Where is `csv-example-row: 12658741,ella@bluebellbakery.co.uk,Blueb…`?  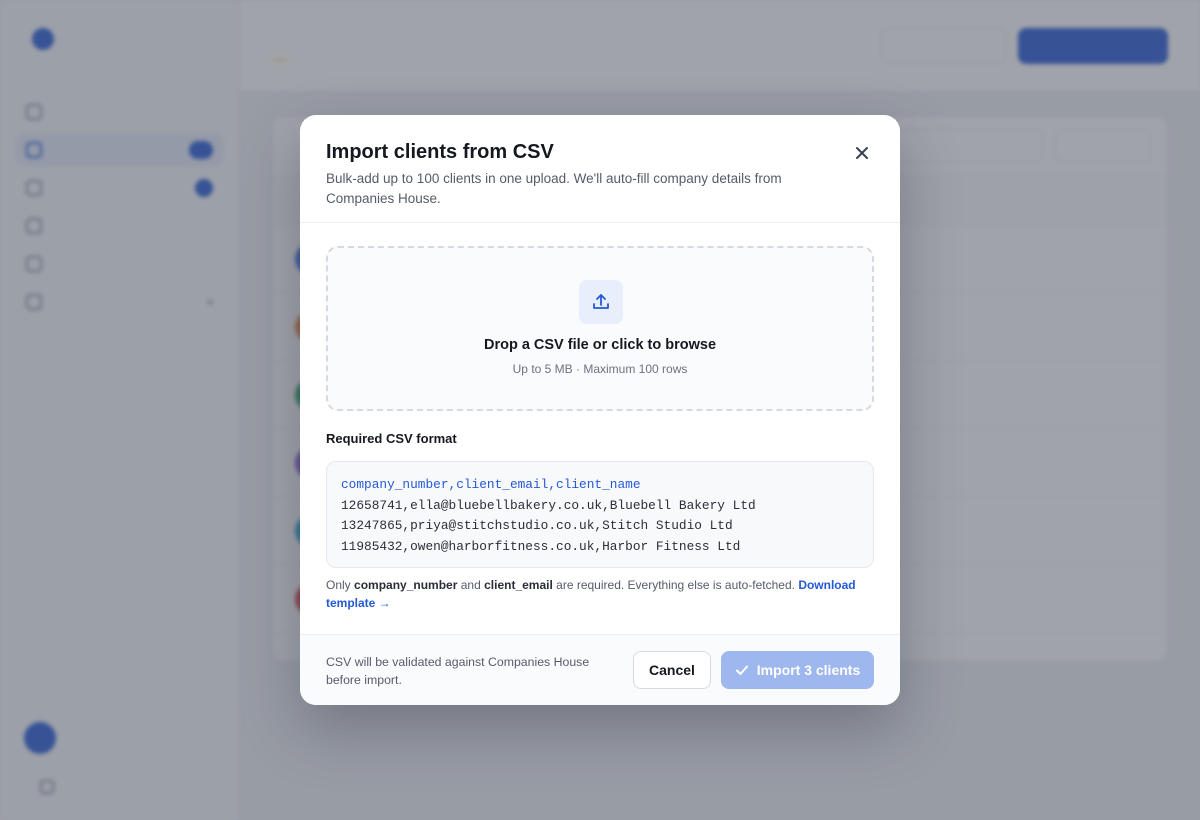 csv-example-row: 12658741,ella@bluebellbakery.co.uk,Blueb… is located at coordinates (548, 505).